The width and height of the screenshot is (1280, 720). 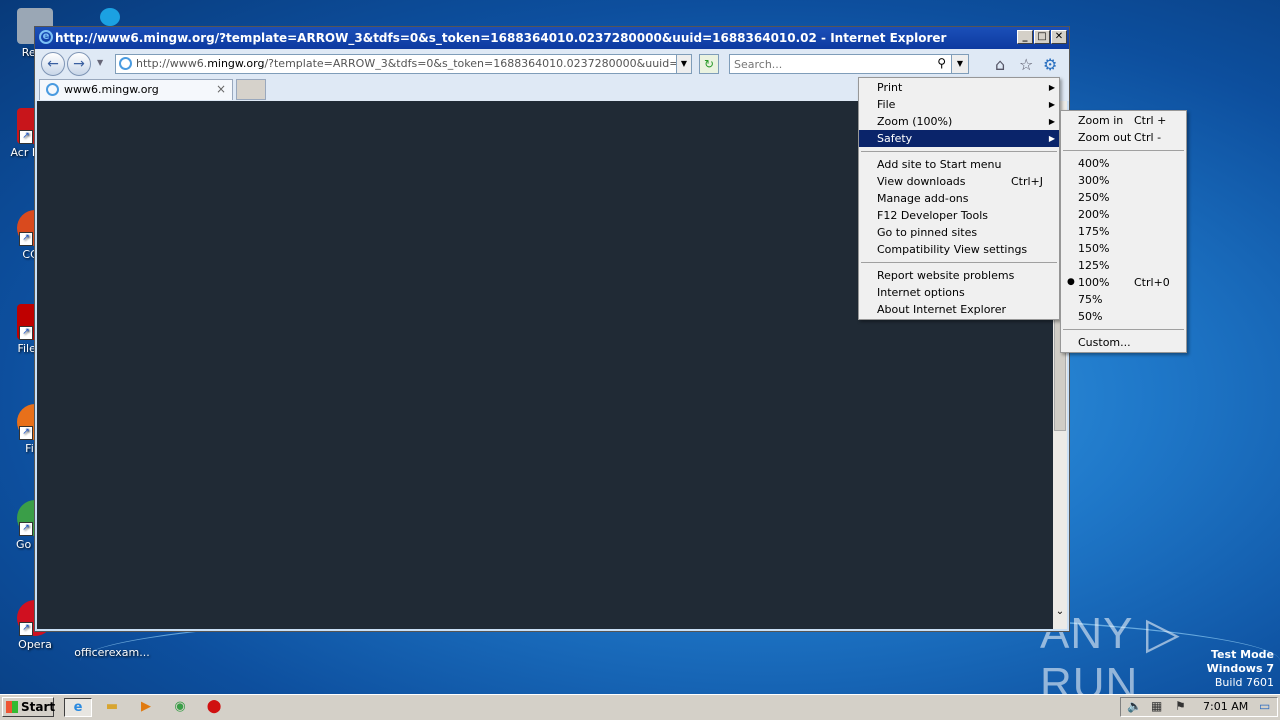 What do you see at coordinates (959, 64) in the screenshot?
I see `search-dropdown-icon: ▼` at bounding box center [959, 64].